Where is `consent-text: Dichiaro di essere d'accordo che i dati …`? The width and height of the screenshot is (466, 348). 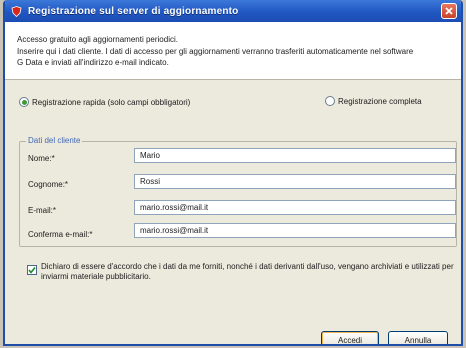
consent-text: Dichiaro di essere d'accordo che i dati … is located at coordinates (248, 272).